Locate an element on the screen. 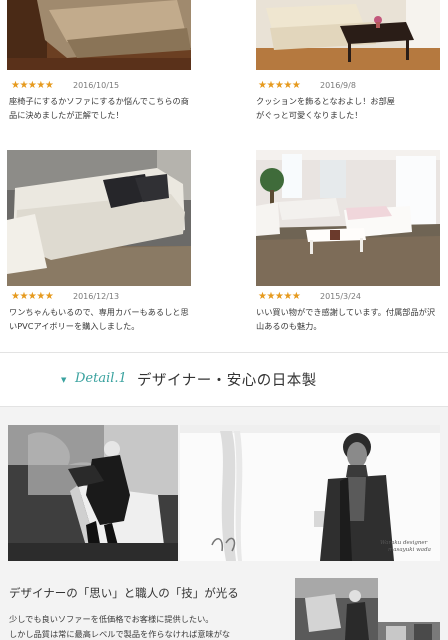 The height and width of the screenshot is (640, 448). workshop-thumbnail is located at coordinates (336, 609).